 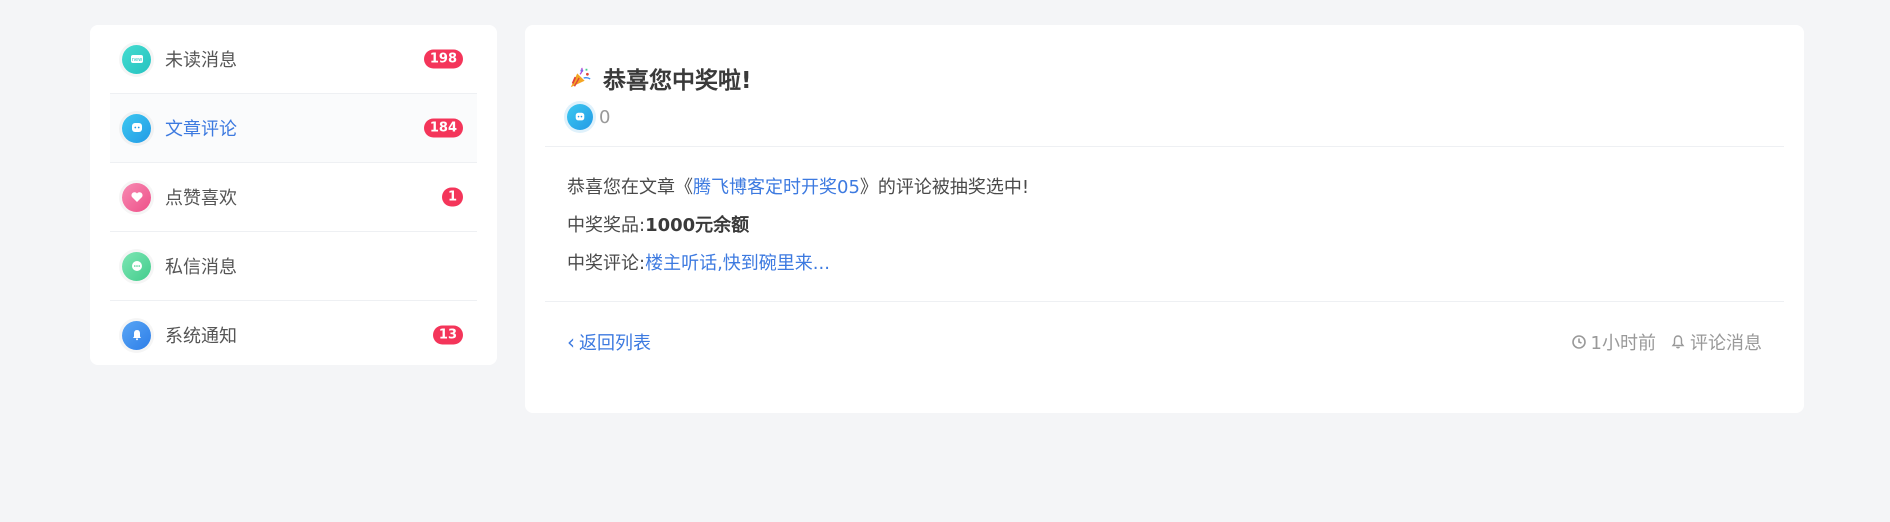 What do you see at coordinates (606, 225) in the screenshot?
I see `prize-label: 中奖奖品:` at bounding box center [606, 225].